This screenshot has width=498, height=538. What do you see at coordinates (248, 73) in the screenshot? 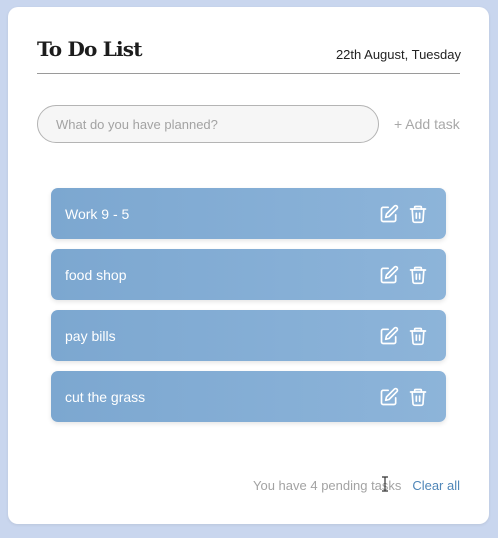
I see `header-divider` at bounding box center [248, 73].